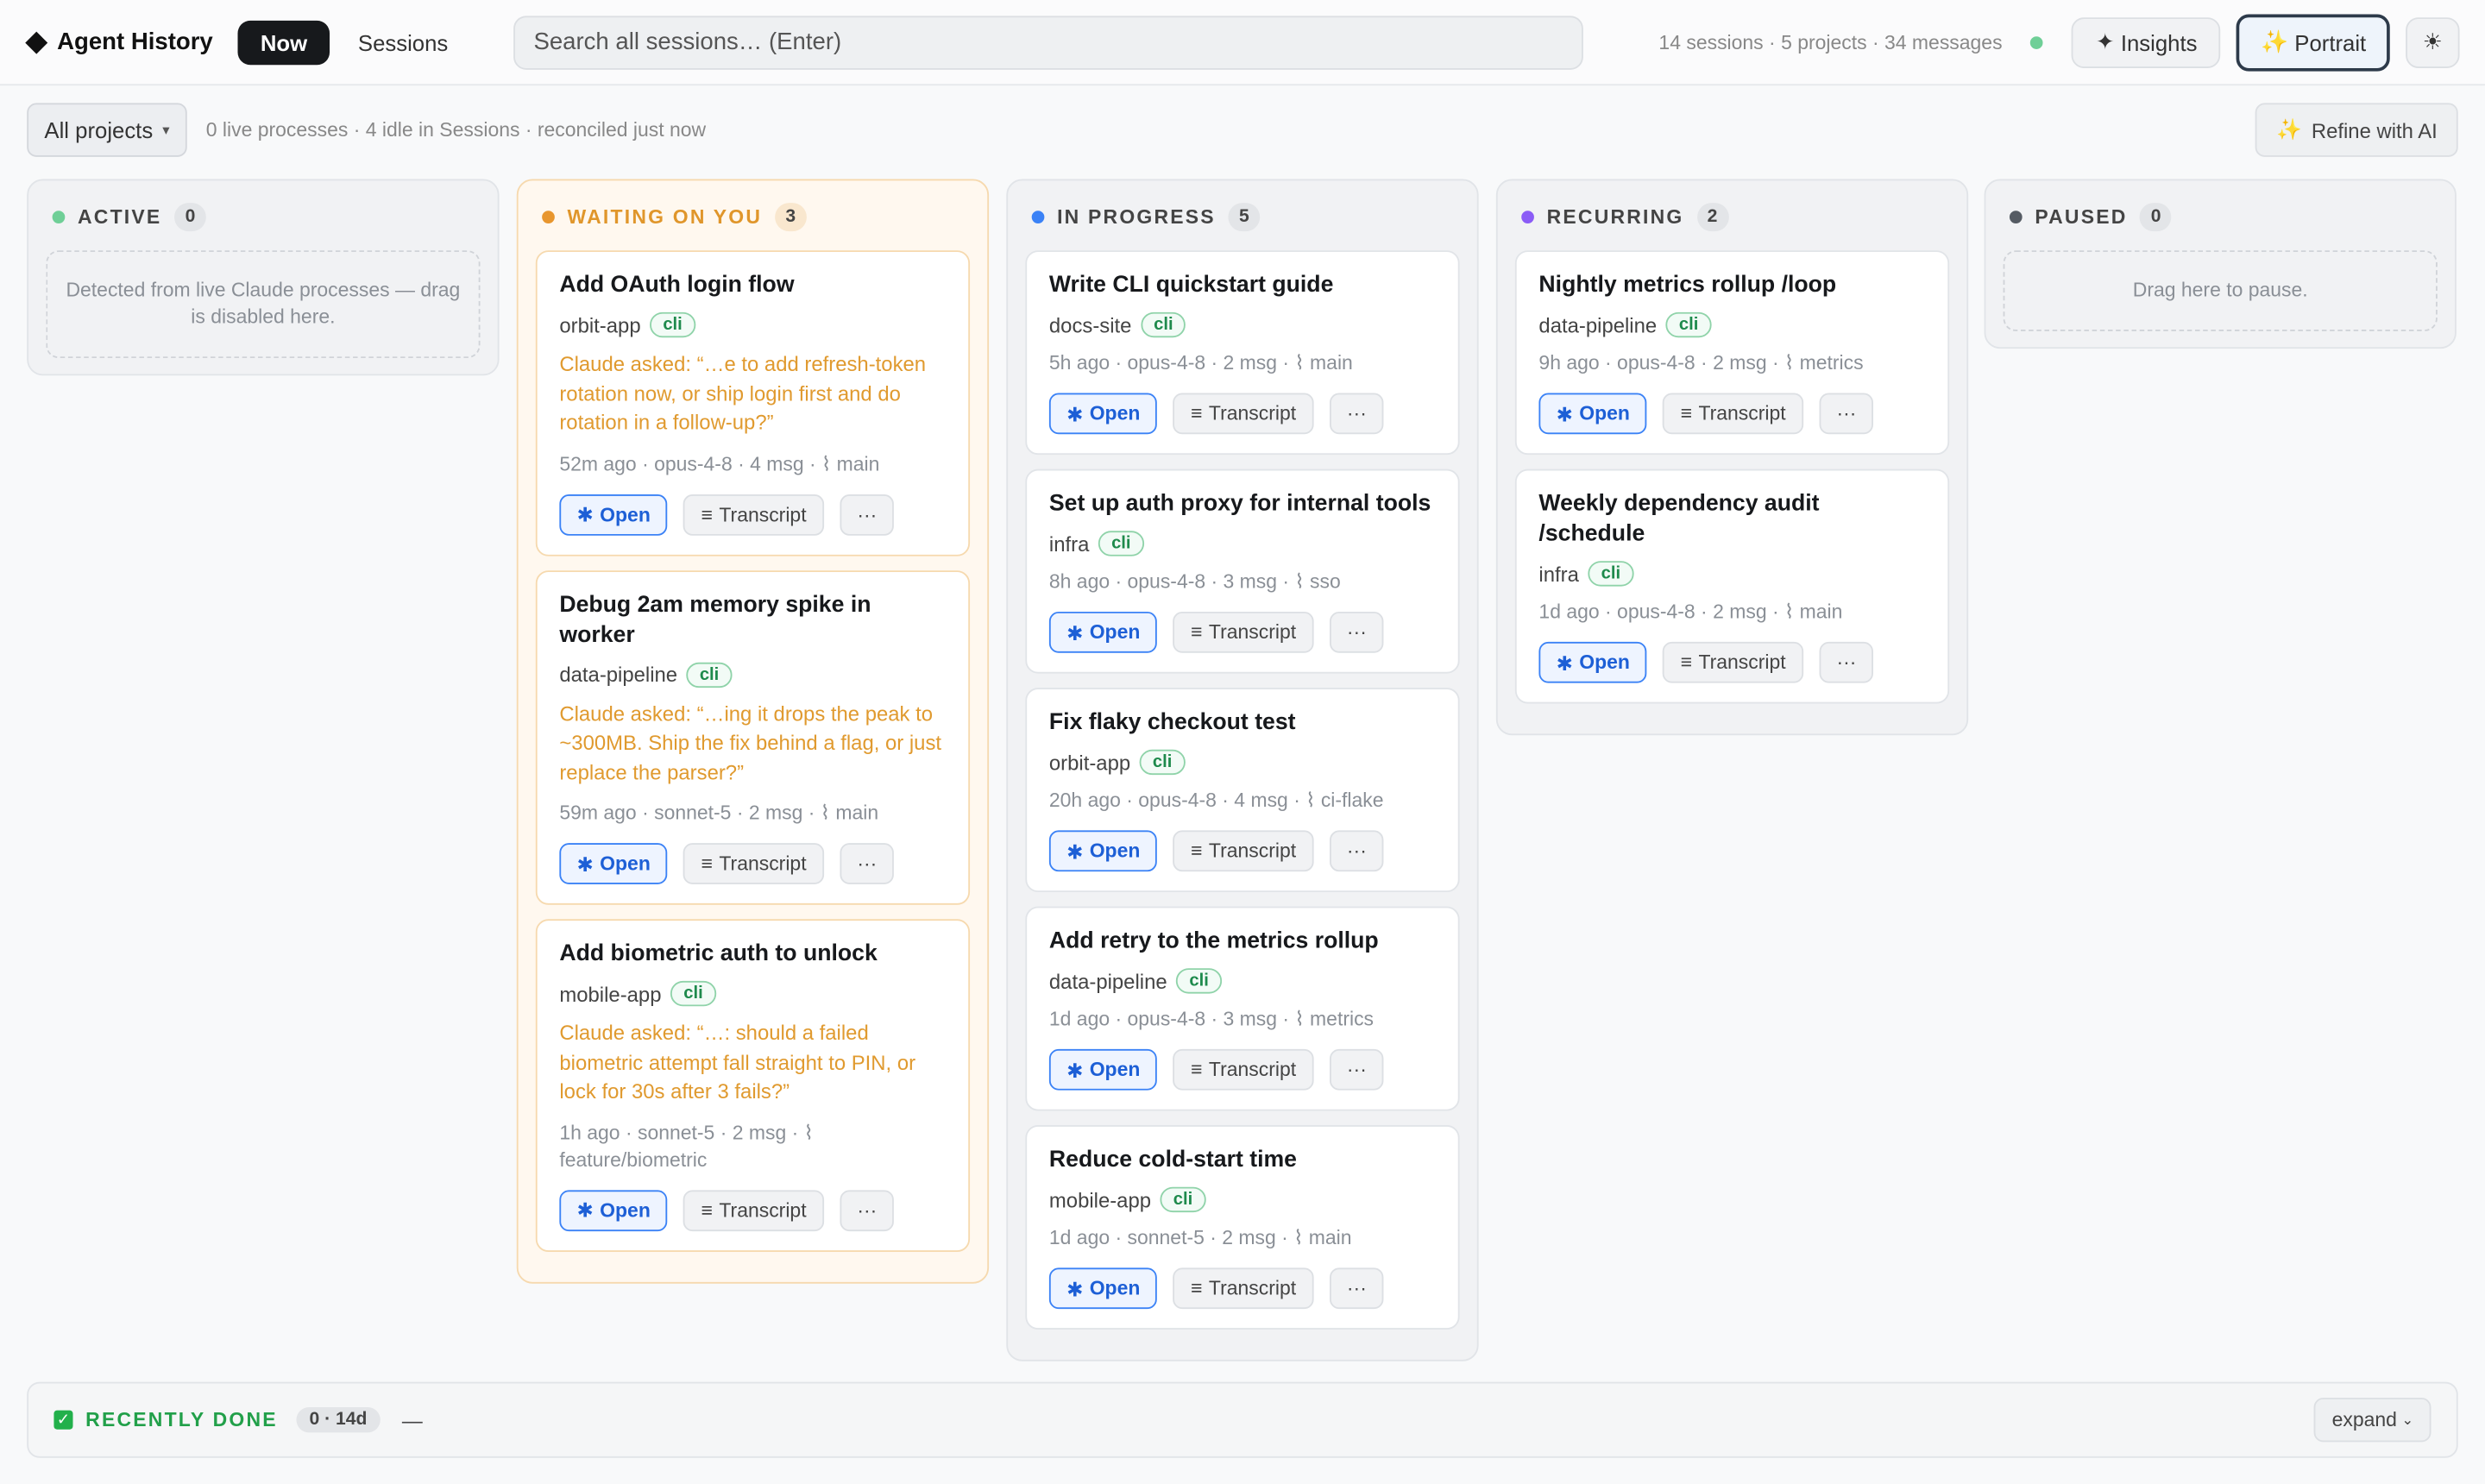 This screenshot has height=1484, width=2485. What do you see at coordinates (338, 1419) in the screenshot?
I see `recently-done-count: 0 · 14d` at bounding box center [338, 1419].